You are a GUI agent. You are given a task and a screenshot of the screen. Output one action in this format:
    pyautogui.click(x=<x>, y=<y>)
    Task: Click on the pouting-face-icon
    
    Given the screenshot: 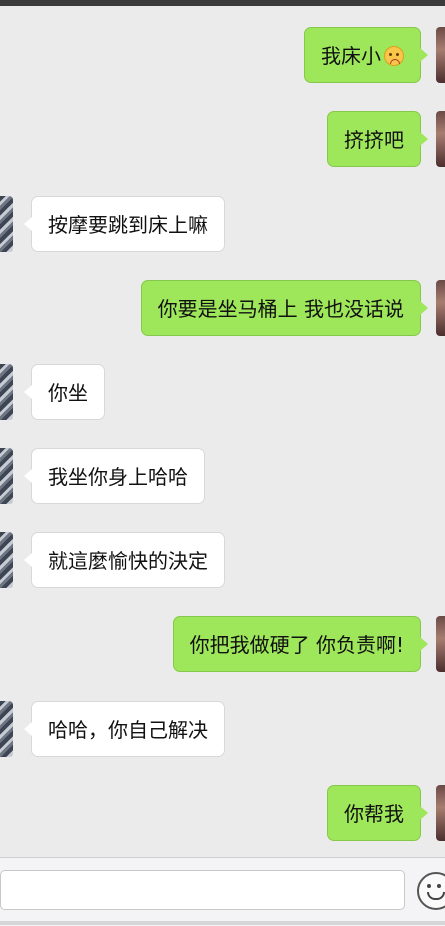 What is the action you would take?
    pyautogui.click(x=394, y=56)
    